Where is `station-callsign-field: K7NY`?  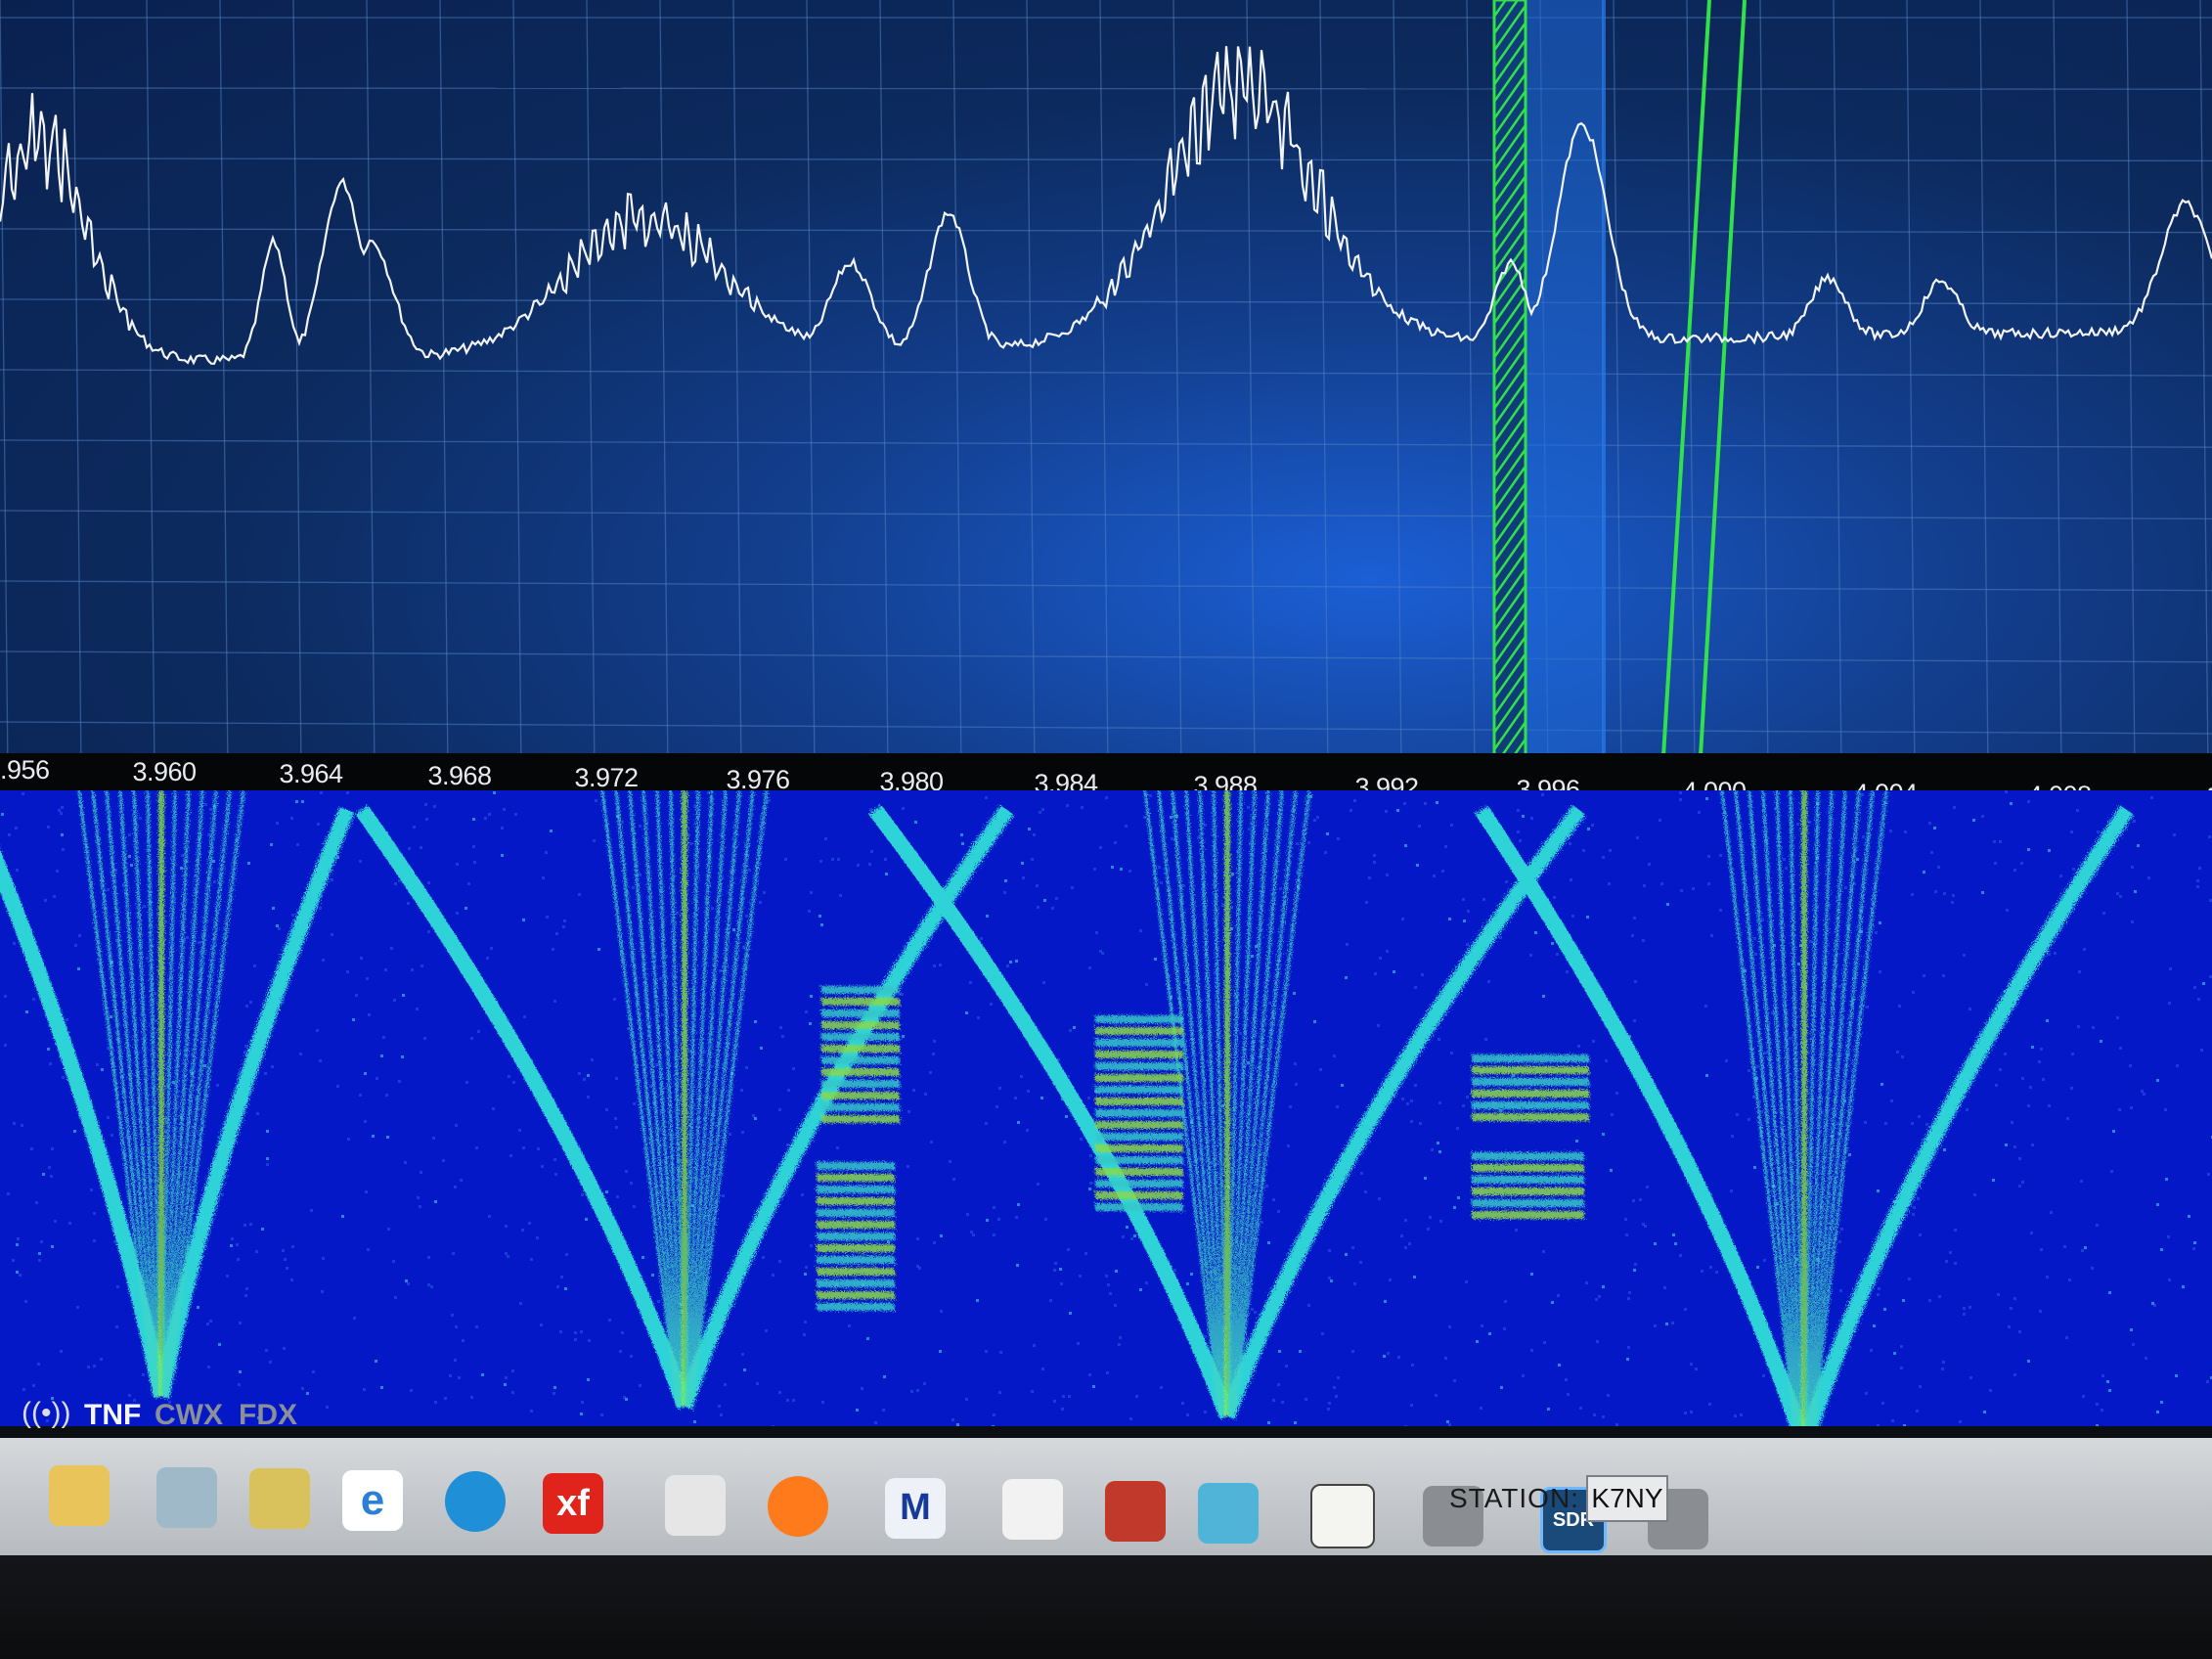
station-callsign-field: K7NY is located at coordinates (1627, 1498).